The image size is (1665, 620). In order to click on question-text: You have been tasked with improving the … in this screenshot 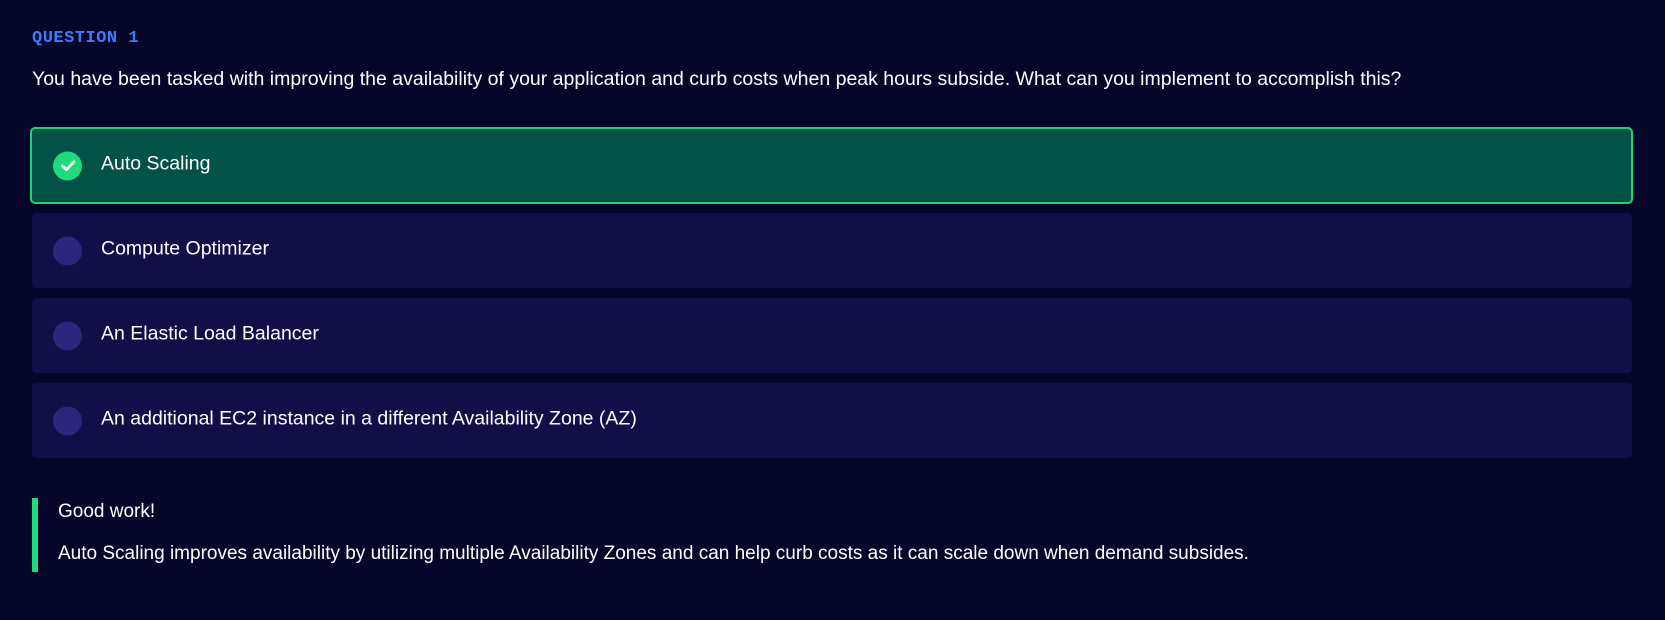, I will do `click(717, 79)`.